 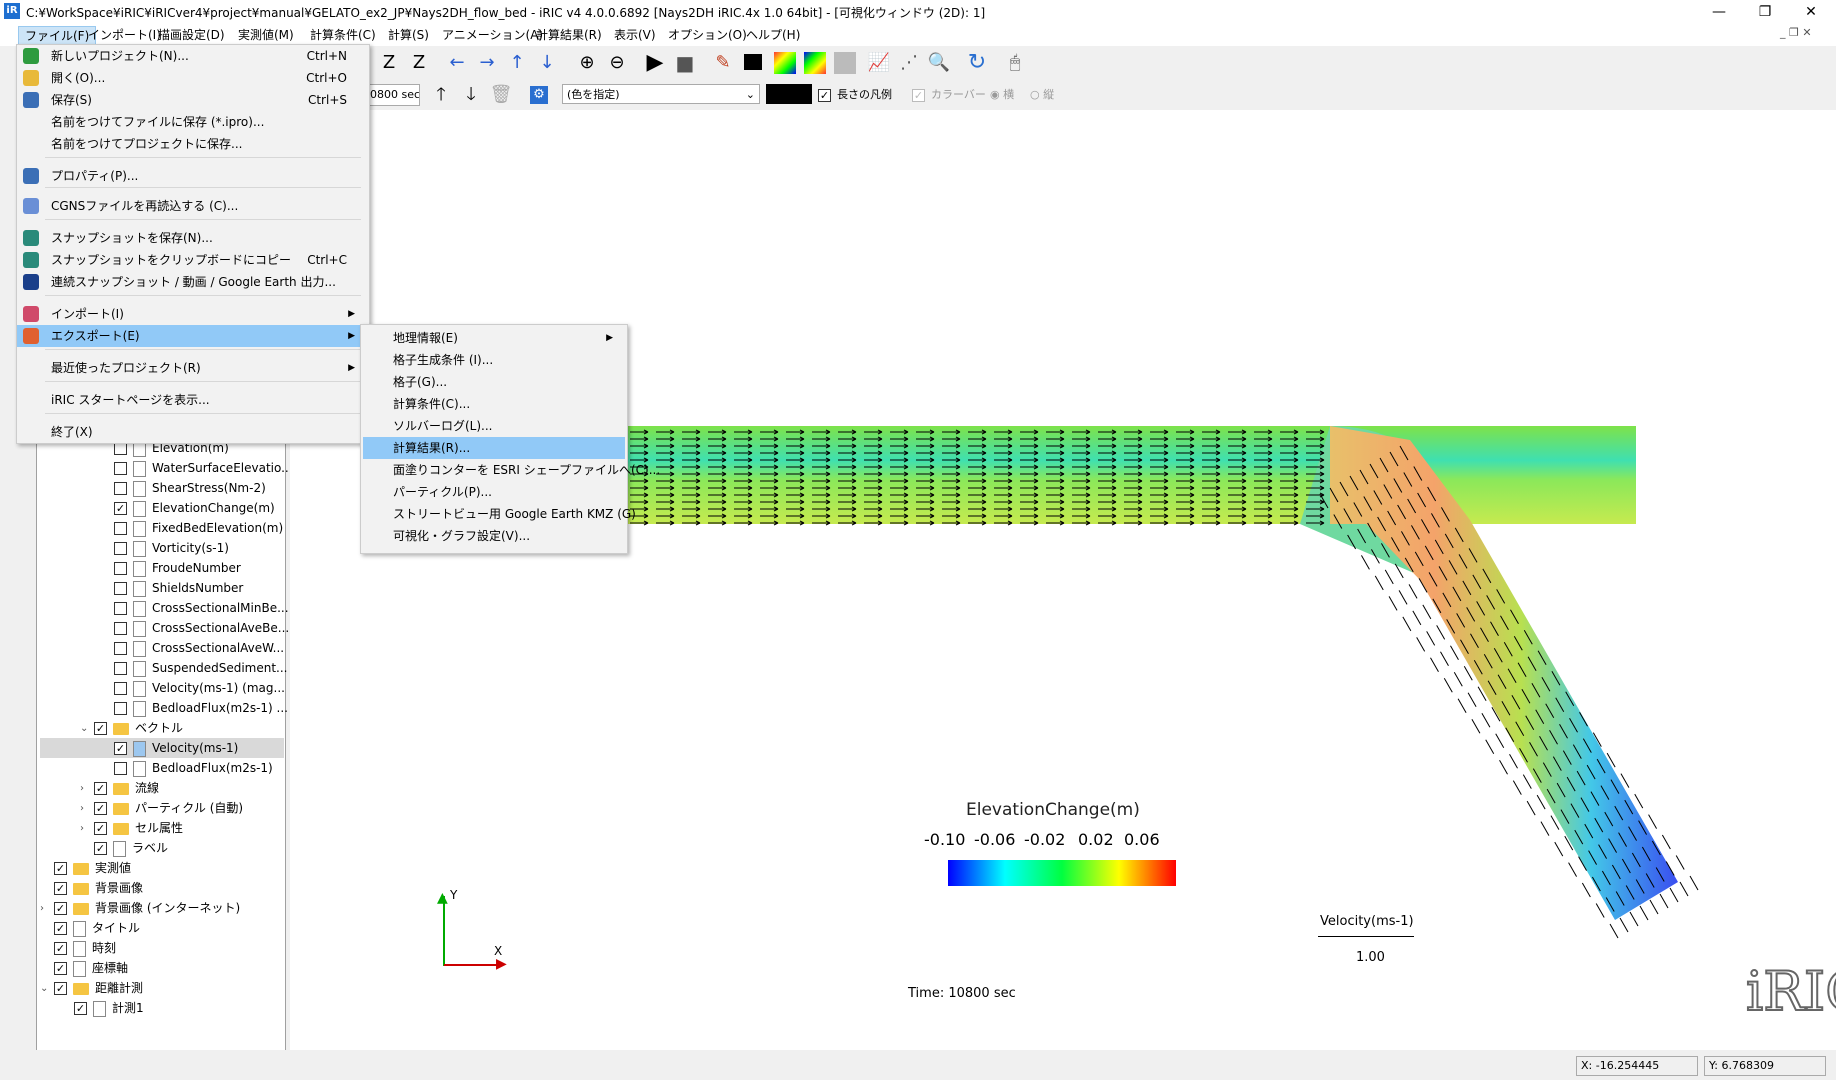 I want to click on menu-calculation: 計算(S), so click(x=408, y=35).